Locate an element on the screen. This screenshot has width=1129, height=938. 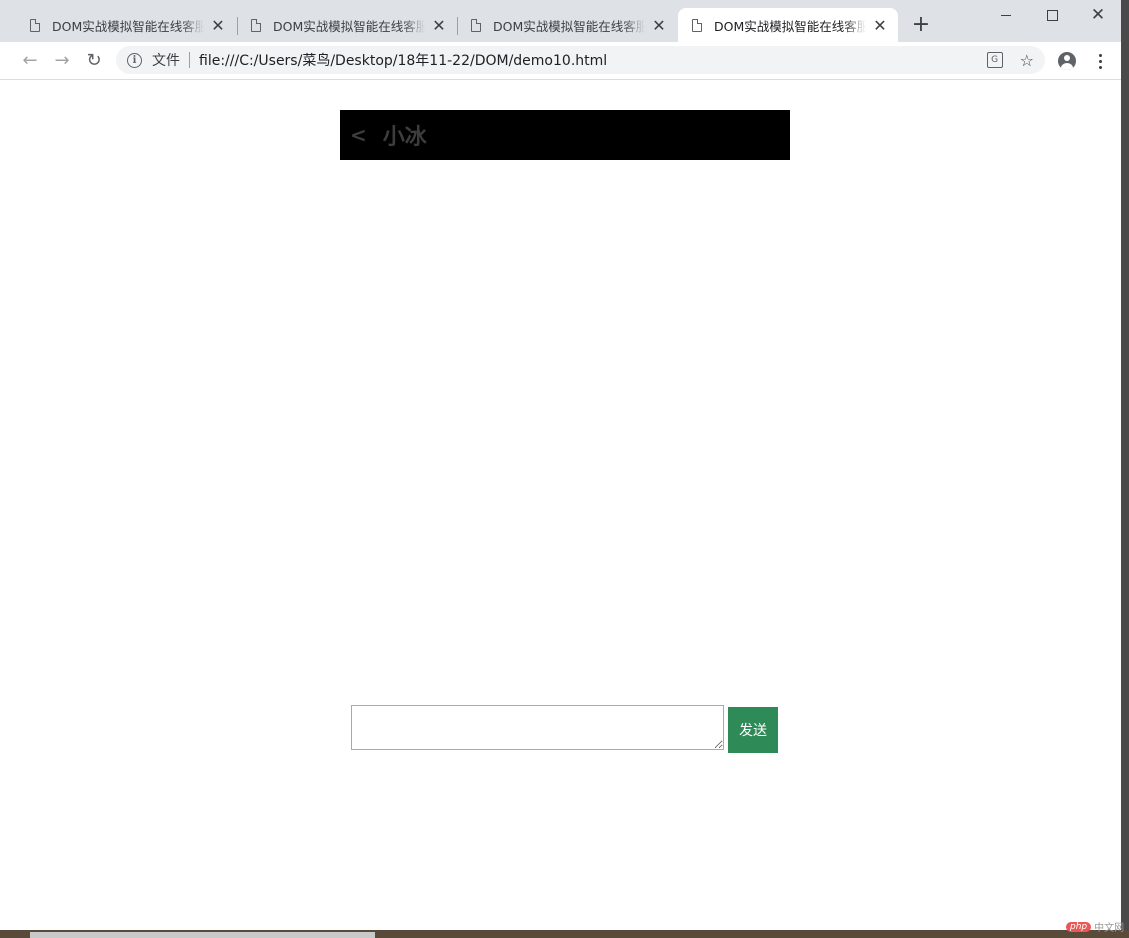
tab-2: DOM实战模拟智能在线客服系统 ✕ is located at coordinates (347, 25).